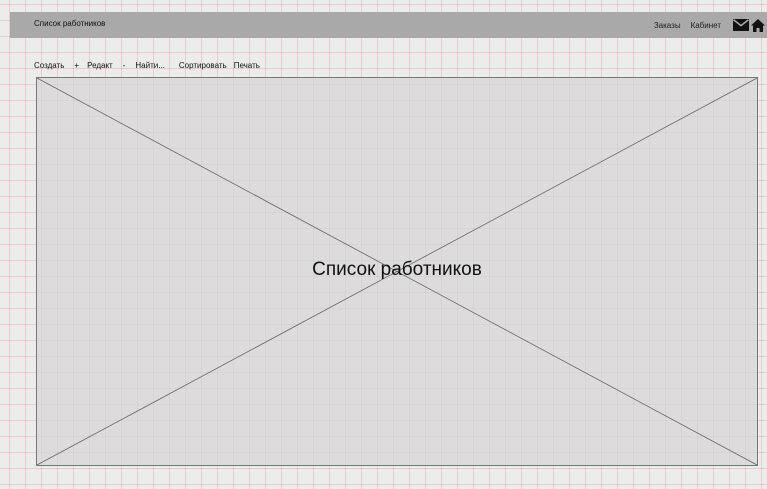  I want to click on top-nav: Заказы Кабинет, so click(709, 25).